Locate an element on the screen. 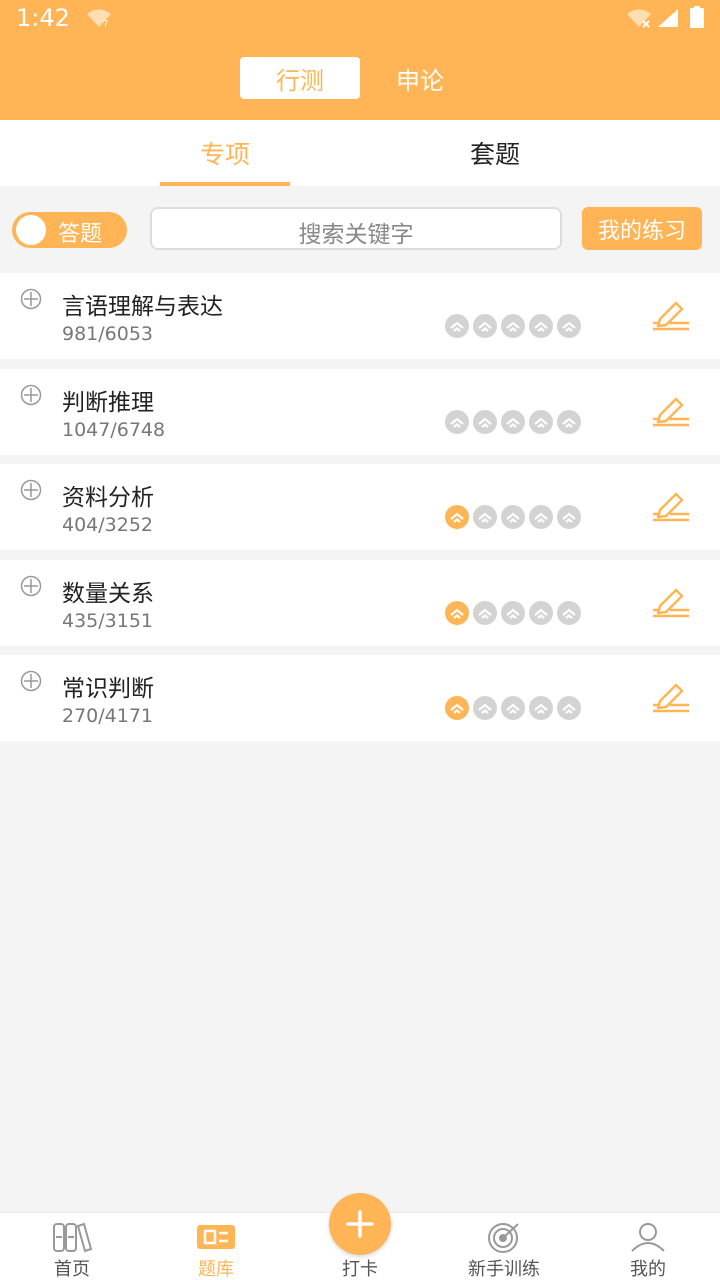  plus-icon is located at coordinates (360, 1224).